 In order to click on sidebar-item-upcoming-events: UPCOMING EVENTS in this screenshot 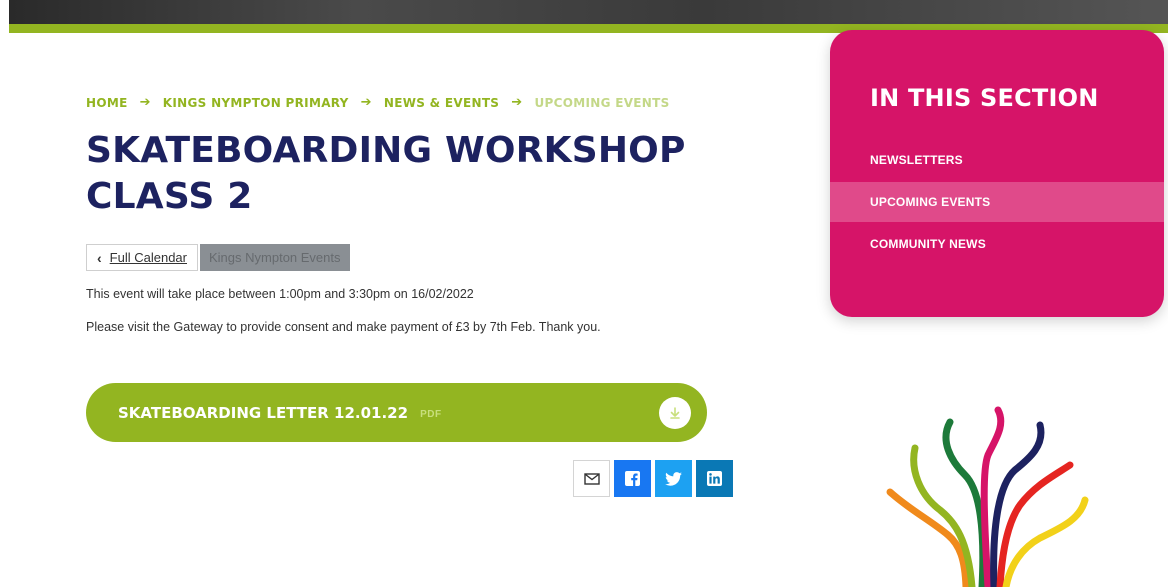, I will do `click(997, 202)`.